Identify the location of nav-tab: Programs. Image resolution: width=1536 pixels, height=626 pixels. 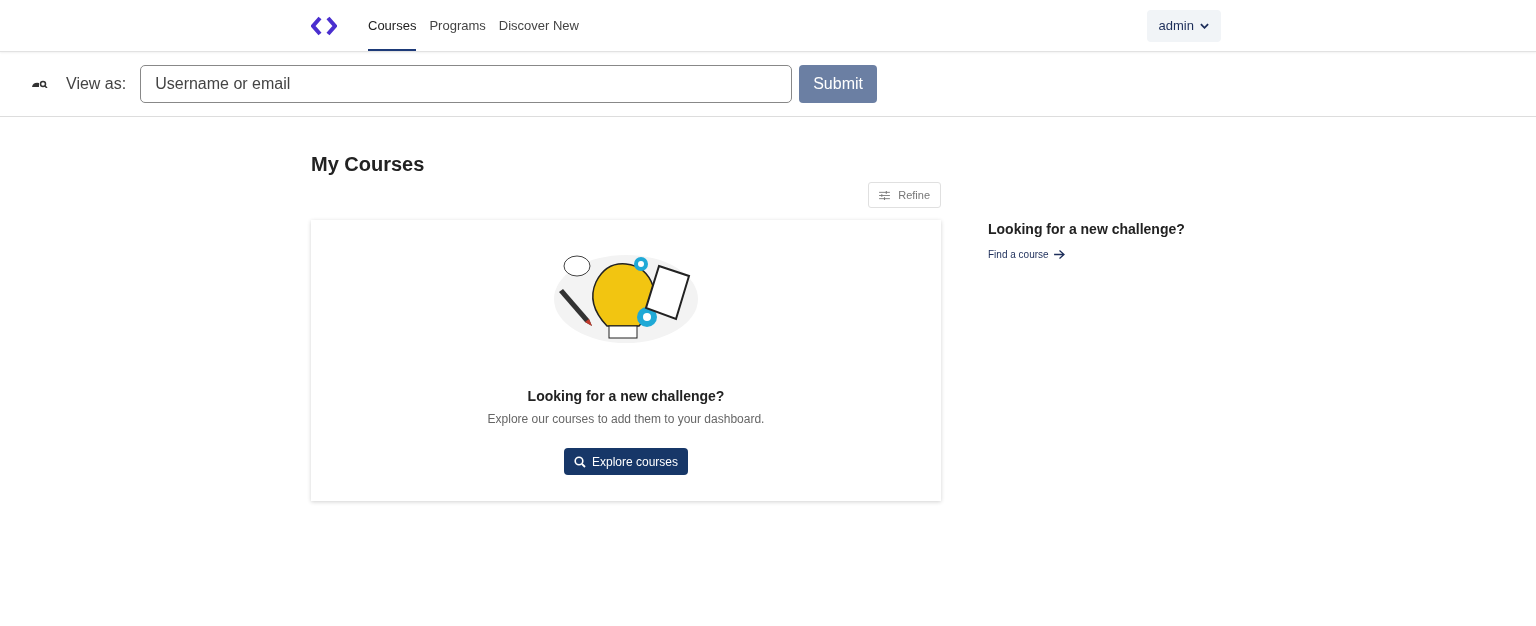
(457, 25).